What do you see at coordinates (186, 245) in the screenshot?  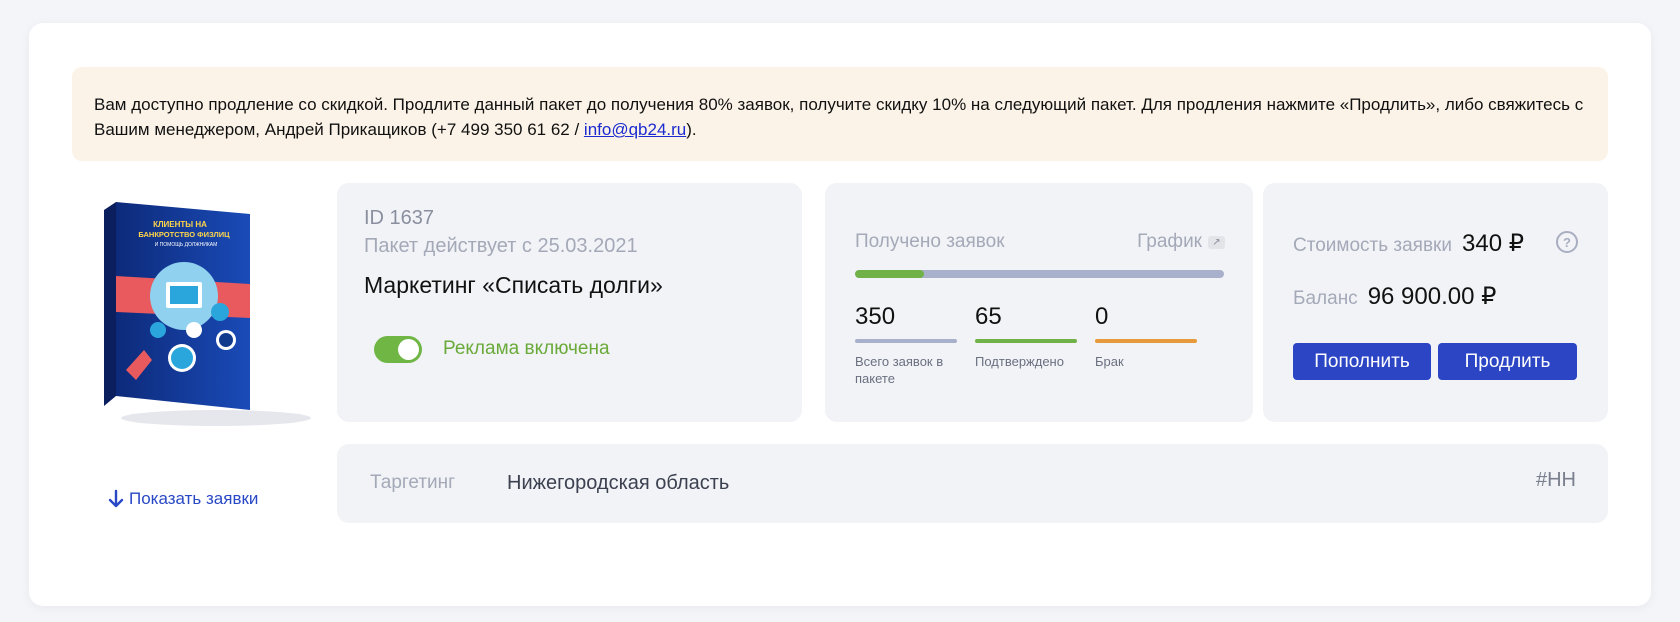 I see `box-subtitle: И ПОМОЩЬ ДОЛЖНИКАМ` at bounding box center [186, 245].